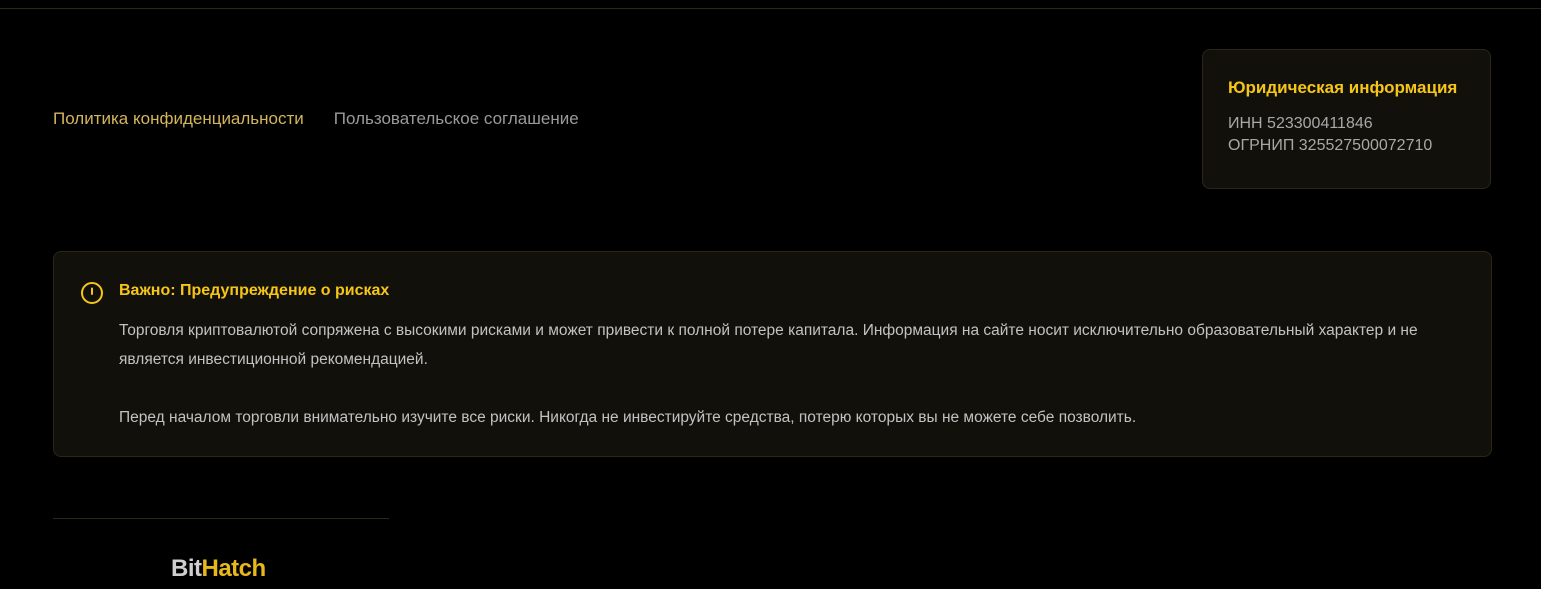 Image resolution: width=1541 pixels, height=589 pixels. Describe the element at coordinates (1330, 145) in the screenshot. I see `ogrnip-text: ОГРНИП 325527500072710` at that location.